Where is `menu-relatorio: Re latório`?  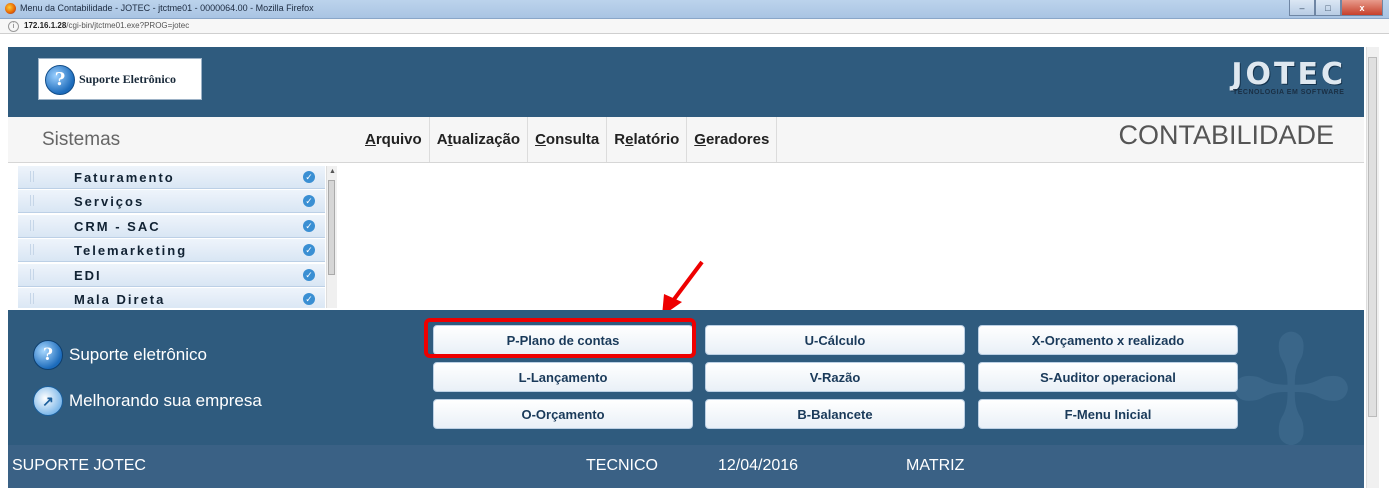 menu-relatorio: Re latório is located at coordinates (647, 139).